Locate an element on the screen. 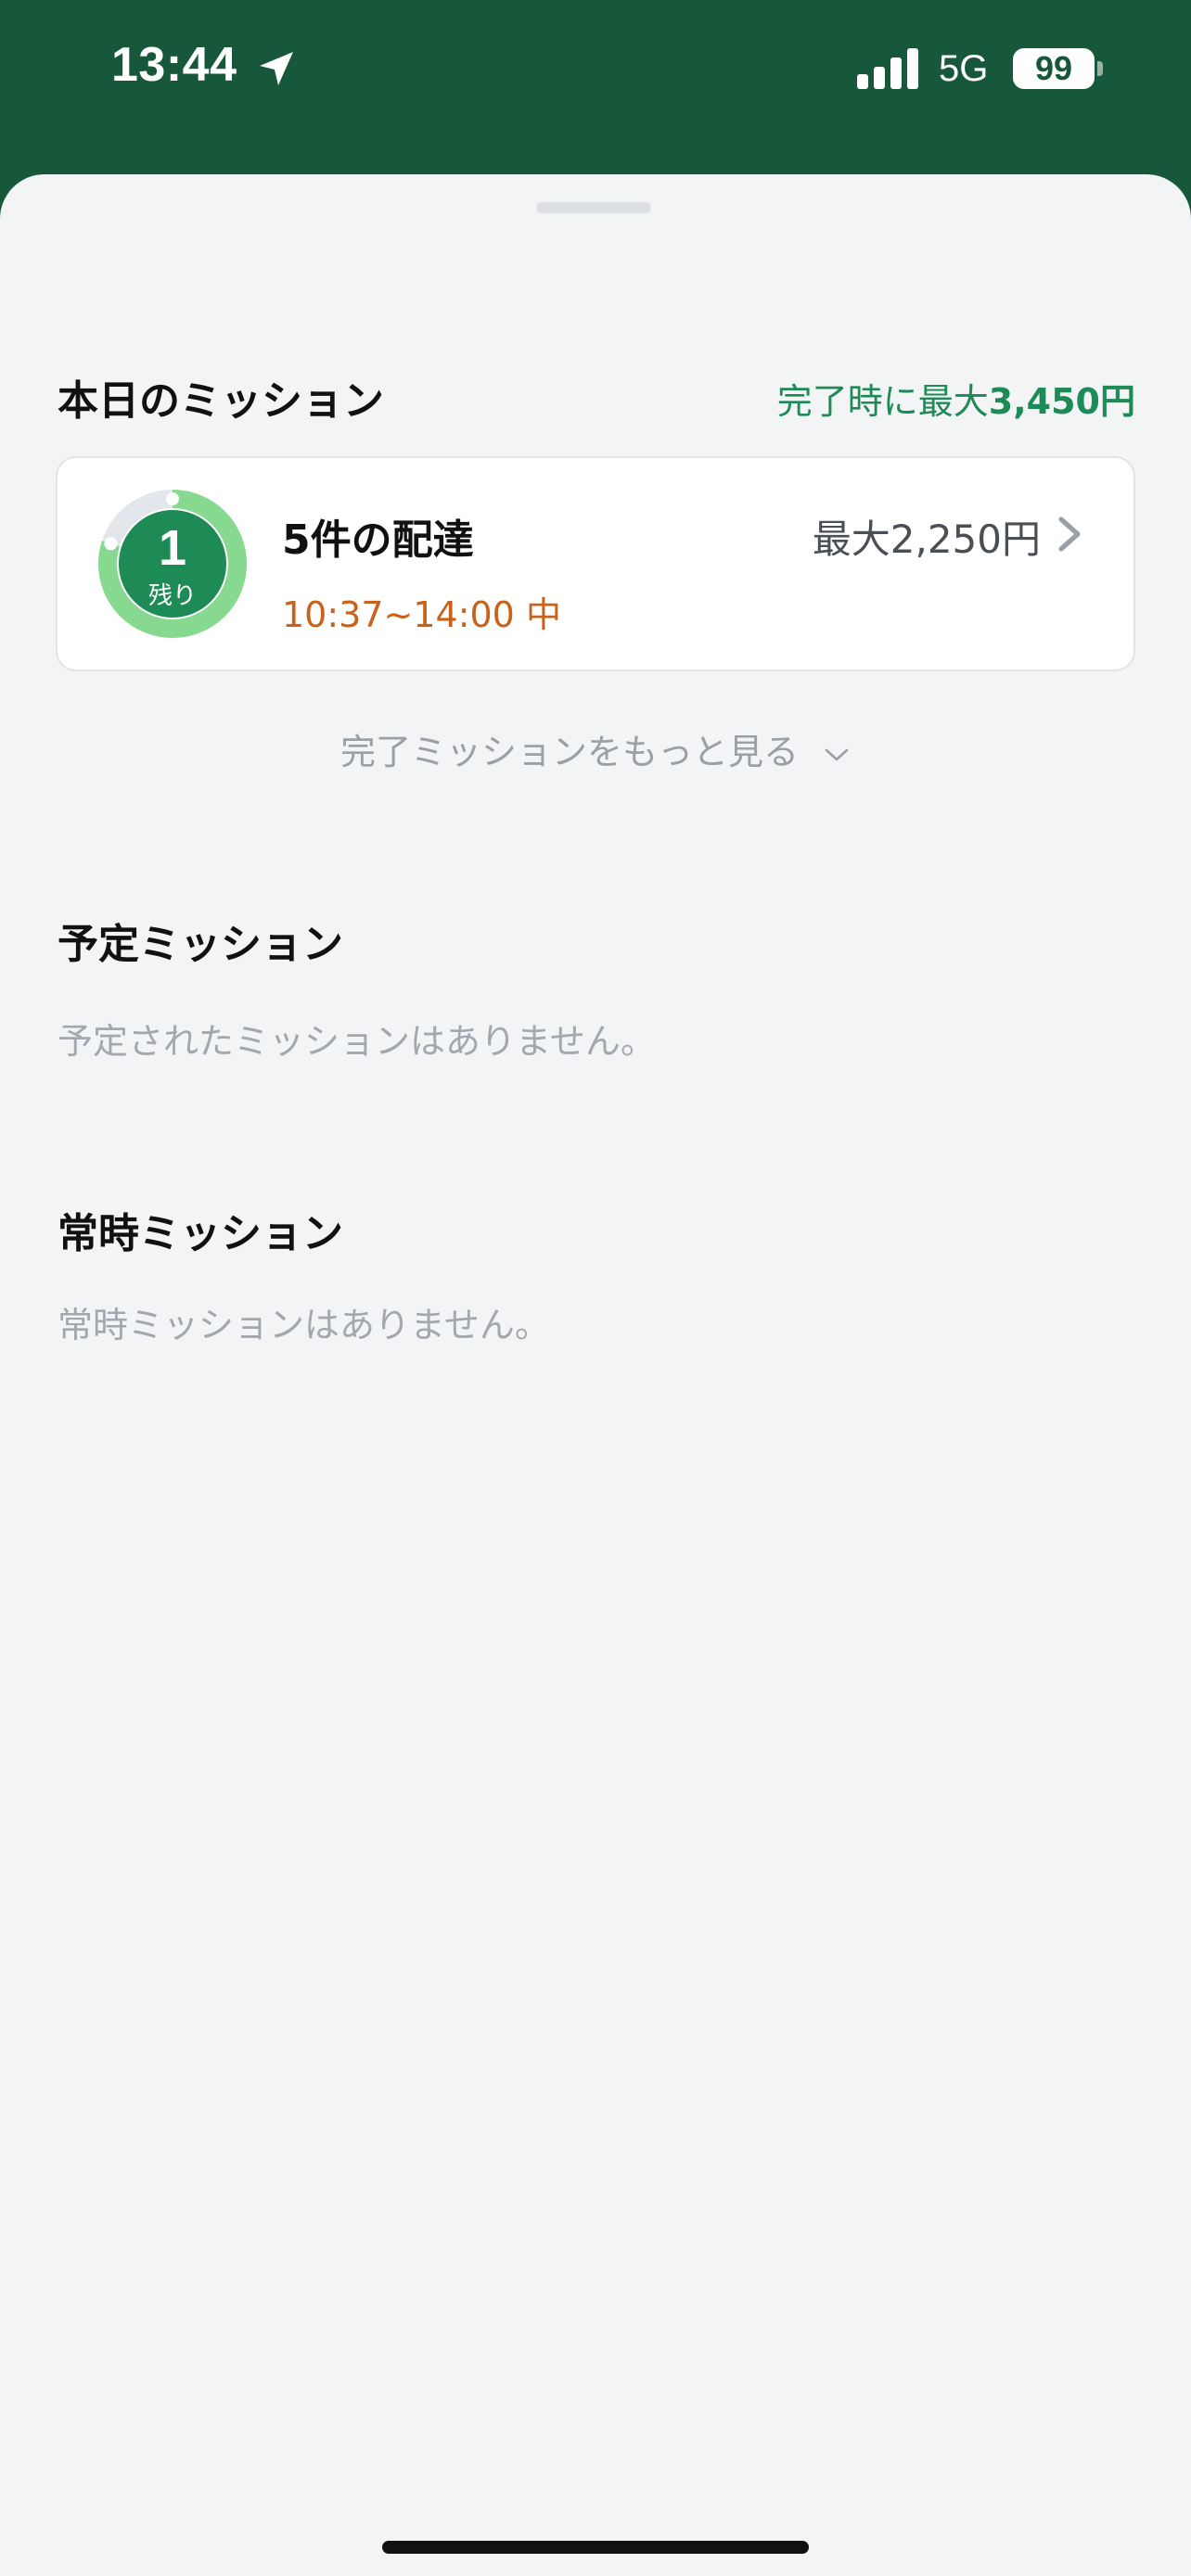 The height and width of the screenshot is (2576, 1191). show-more-completed-button: 完了ミッションをもっと見る is located at coordinates (595, 749).